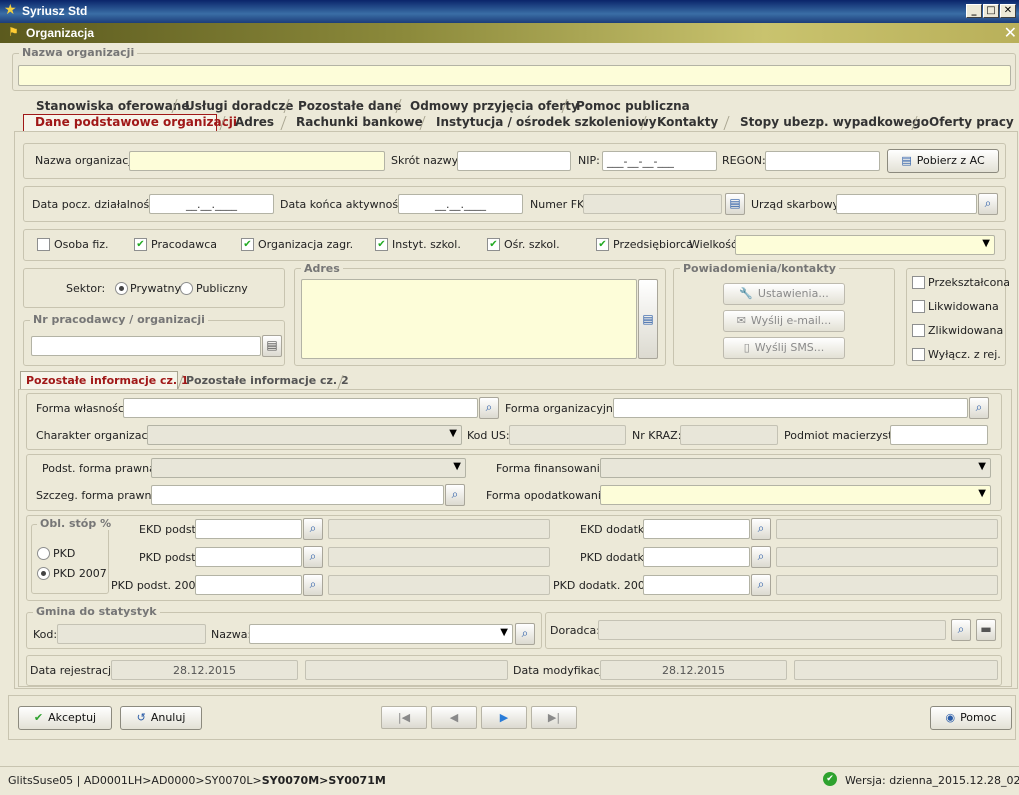 The height and width of the screenshot is (795, 1019). What do you see at coordinates (614, 557) in the screenshot?
I see `pkd-extra-label: PKD dodatk.` at bounding box center [614, 557].